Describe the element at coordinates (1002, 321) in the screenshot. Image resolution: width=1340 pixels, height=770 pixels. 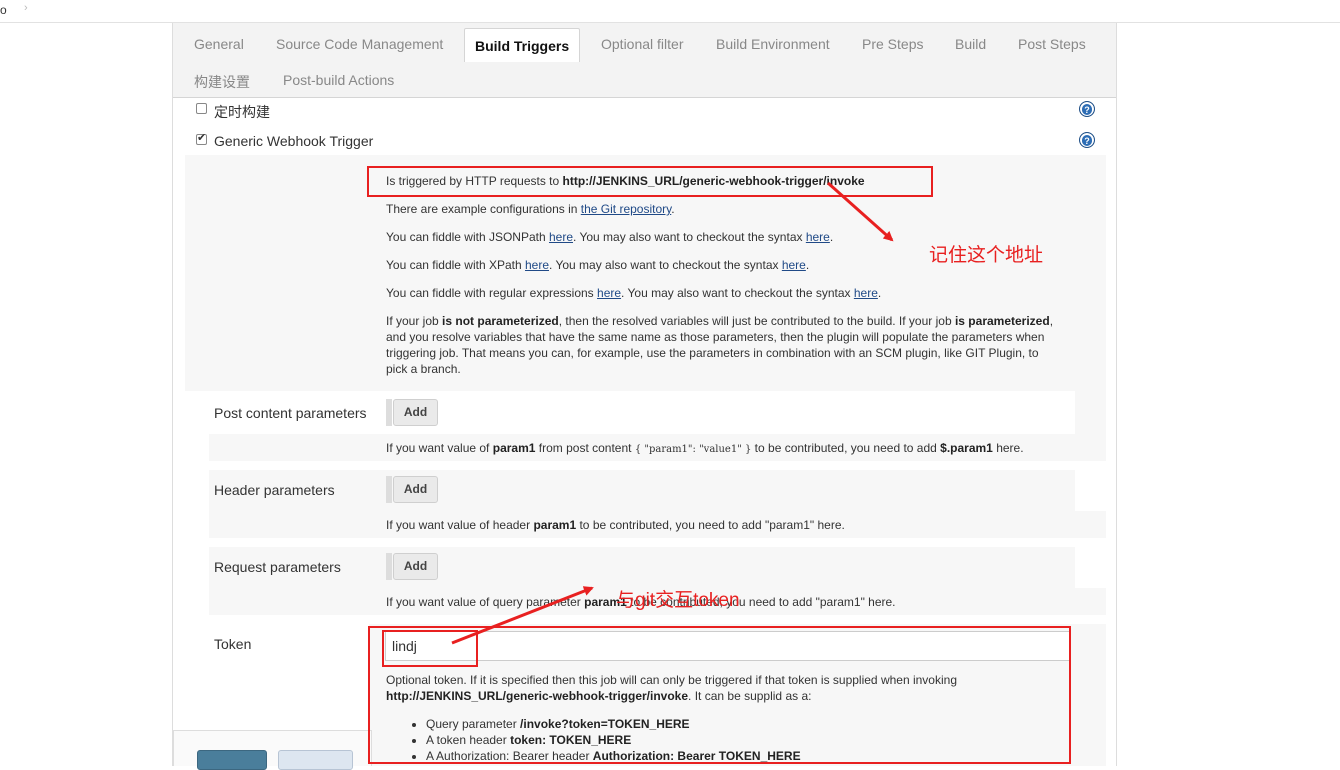
I see `text-bold: is parameterized` at that location.